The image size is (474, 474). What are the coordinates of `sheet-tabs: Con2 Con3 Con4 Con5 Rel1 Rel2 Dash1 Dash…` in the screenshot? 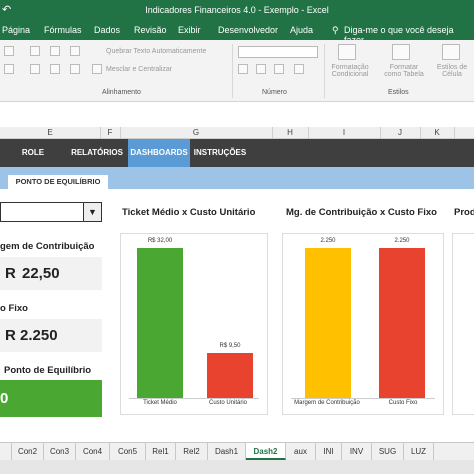 It's located at (237, 451).